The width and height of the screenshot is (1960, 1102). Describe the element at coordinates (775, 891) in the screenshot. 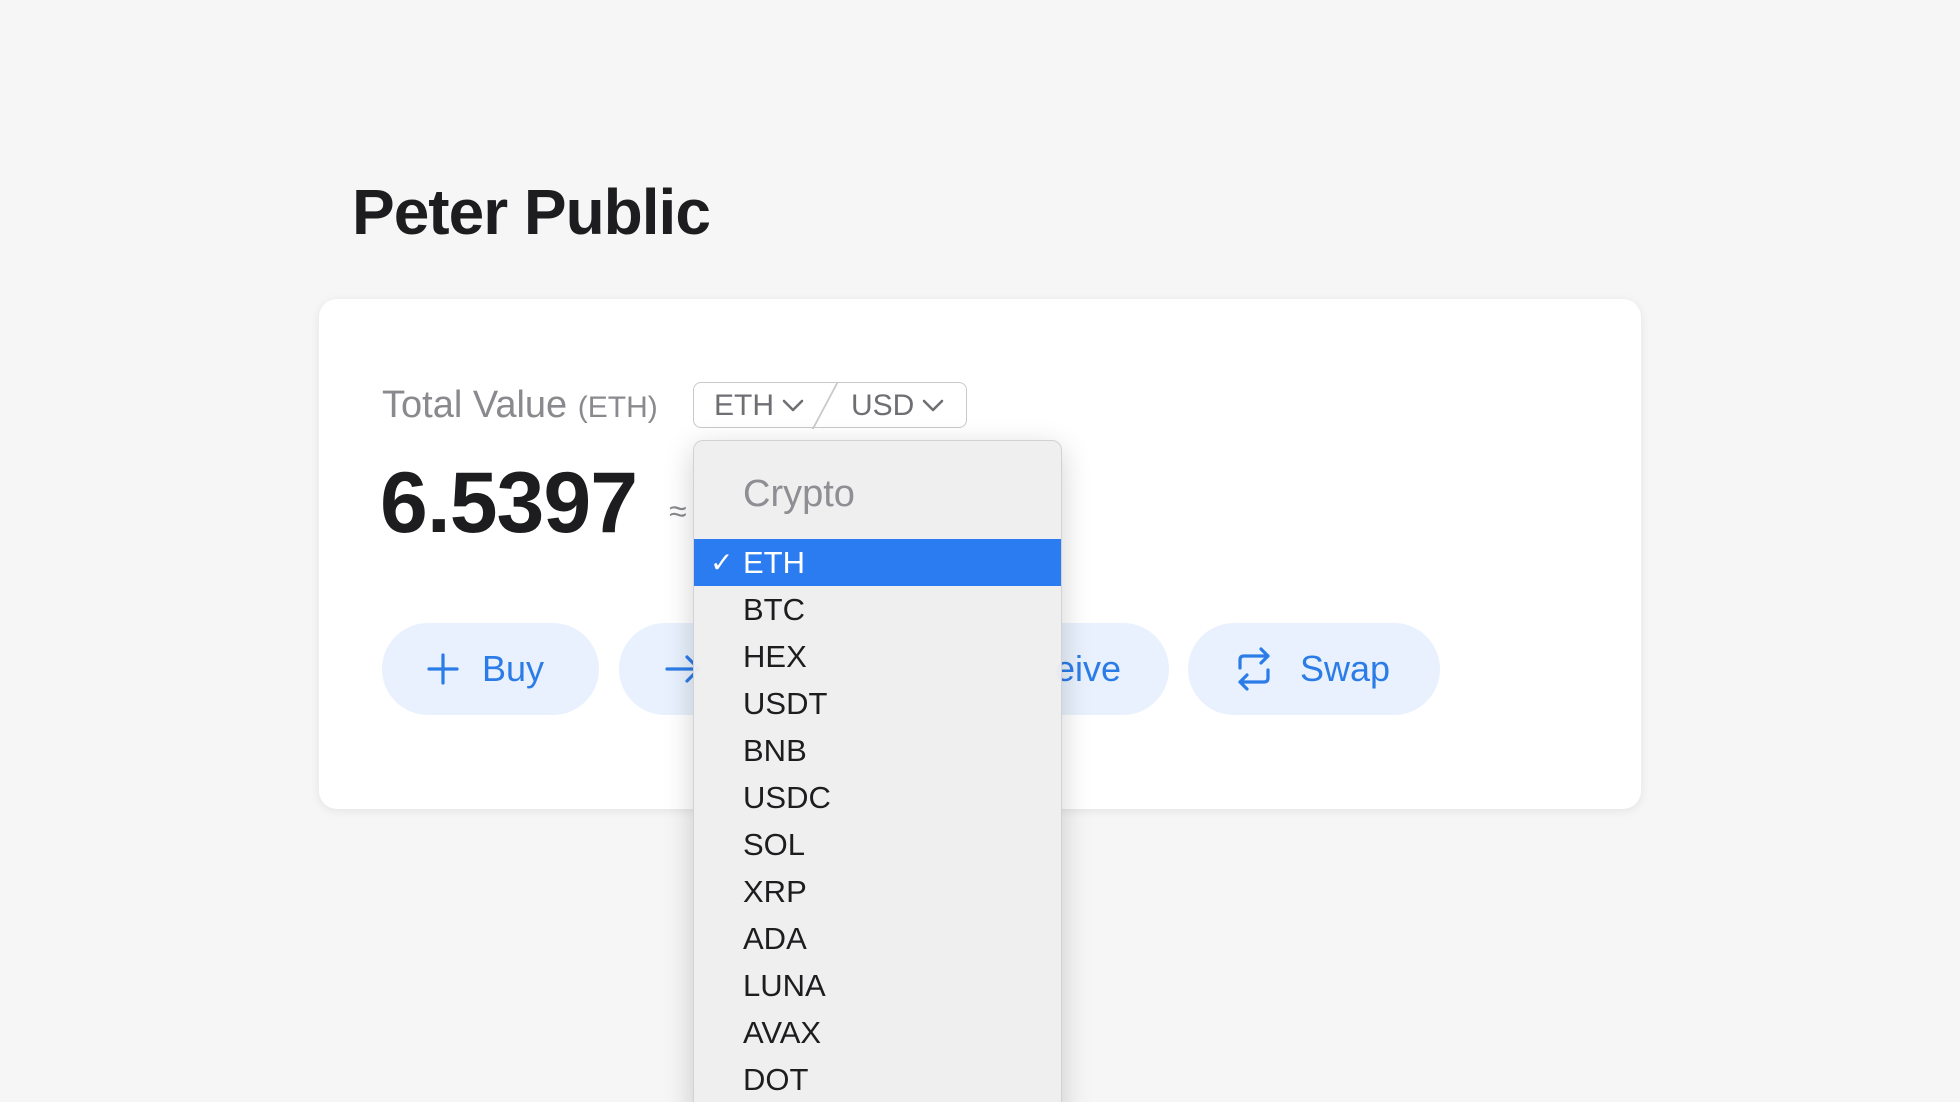

I see `option-label: XRP` at that location.